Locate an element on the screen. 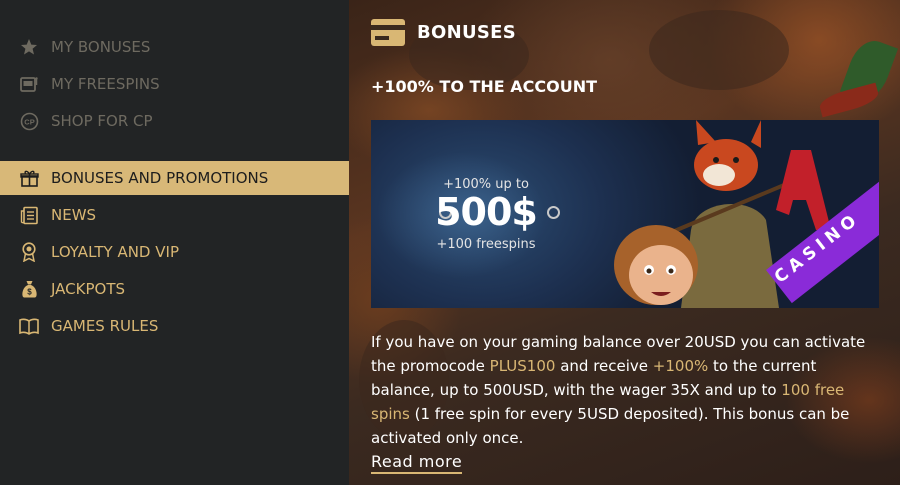 Image resolution: width=900 pixels, height=485 pixels. sidebar-item-label: MY BONUSES is located at coordinates (101, 47).